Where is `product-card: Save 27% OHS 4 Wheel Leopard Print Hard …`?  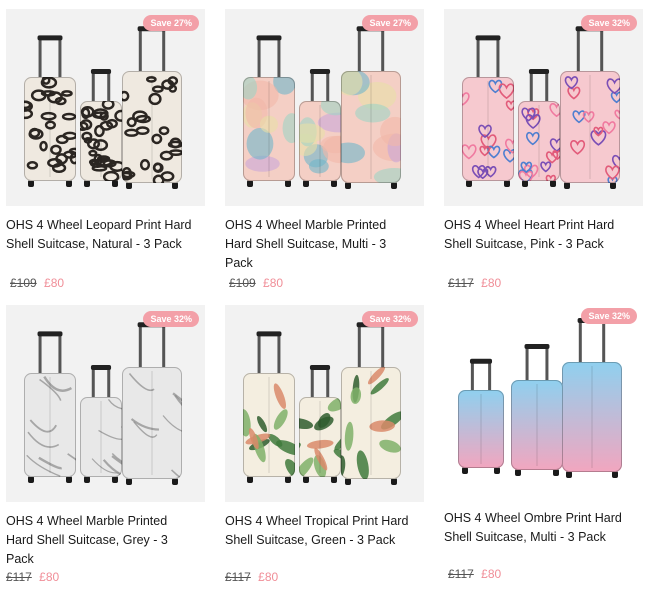 product-card: Save 27% OHS 4 Wheel Leopard Print Hard … is located at coordinates (105, 149).